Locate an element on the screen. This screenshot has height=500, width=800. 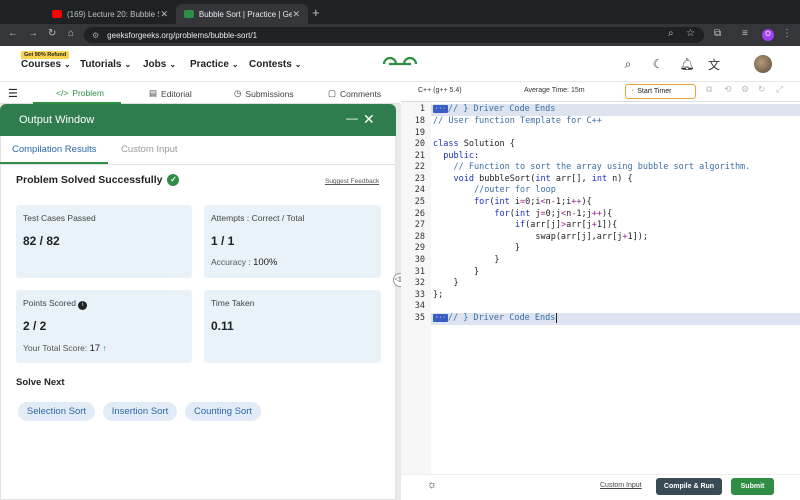
line-number: 18 is located at coordinates (419, 121).